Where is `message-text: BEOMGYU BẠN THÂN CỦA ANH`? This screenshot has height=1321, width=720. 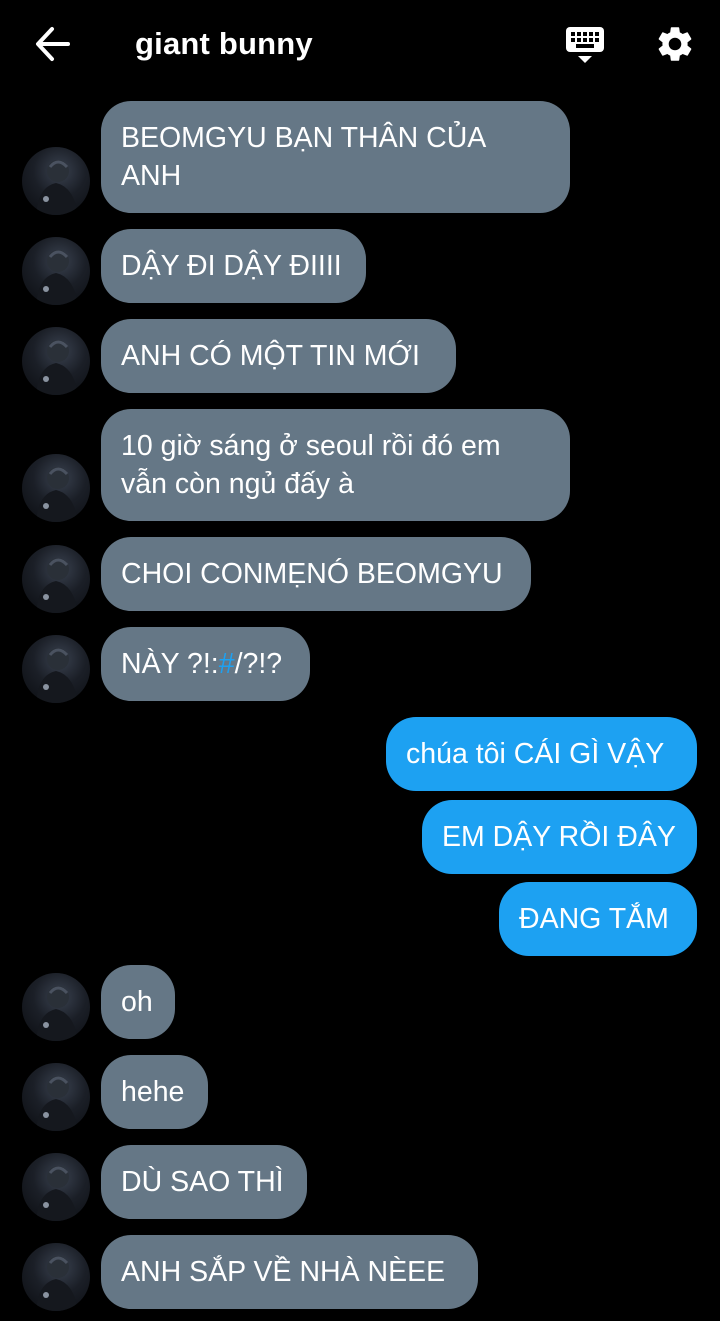 message-text: BEOMGYU BẠN THÂN CỦA ANH is located at coordinates (303, 157).